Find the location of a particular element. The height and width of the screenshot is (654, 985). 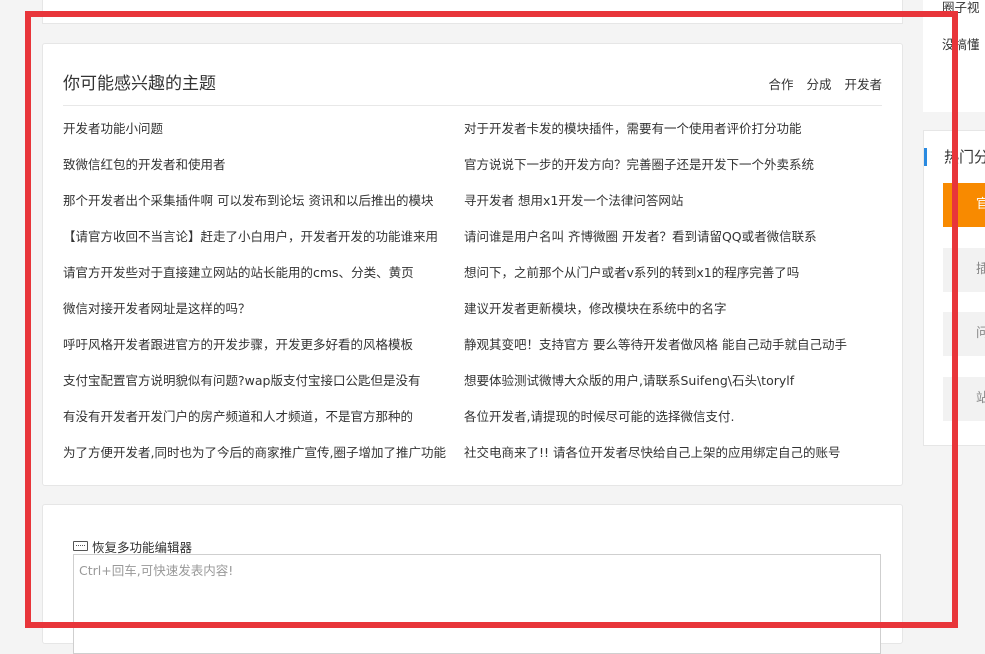

reply-textarea is located at coordinates (477, 604).